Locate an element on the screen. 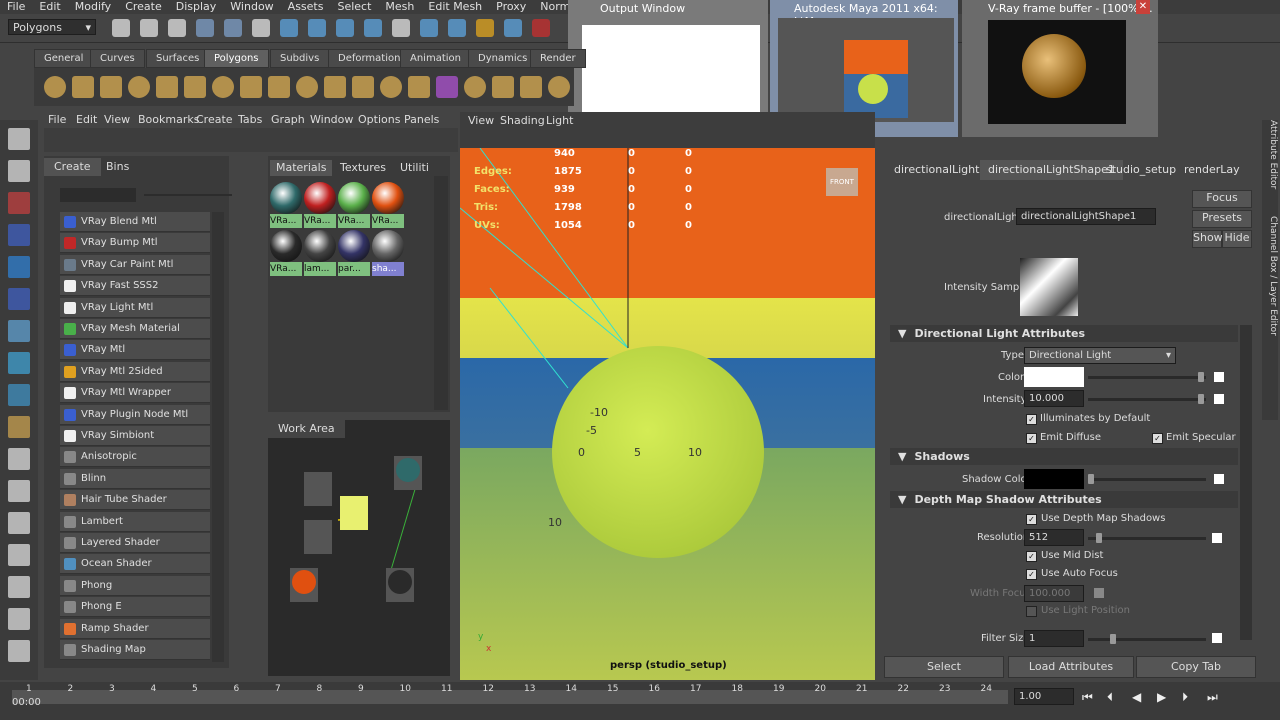  shelf-tab-surfaces: Surfaces is located at coordinates (178, 58).